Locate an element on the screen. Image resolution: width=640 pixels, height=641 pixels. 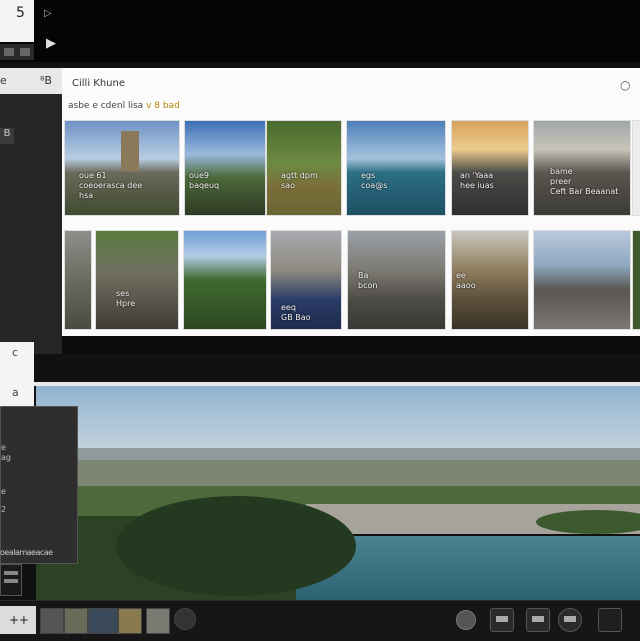
settings-glyph is located at coordinates (538, 619).